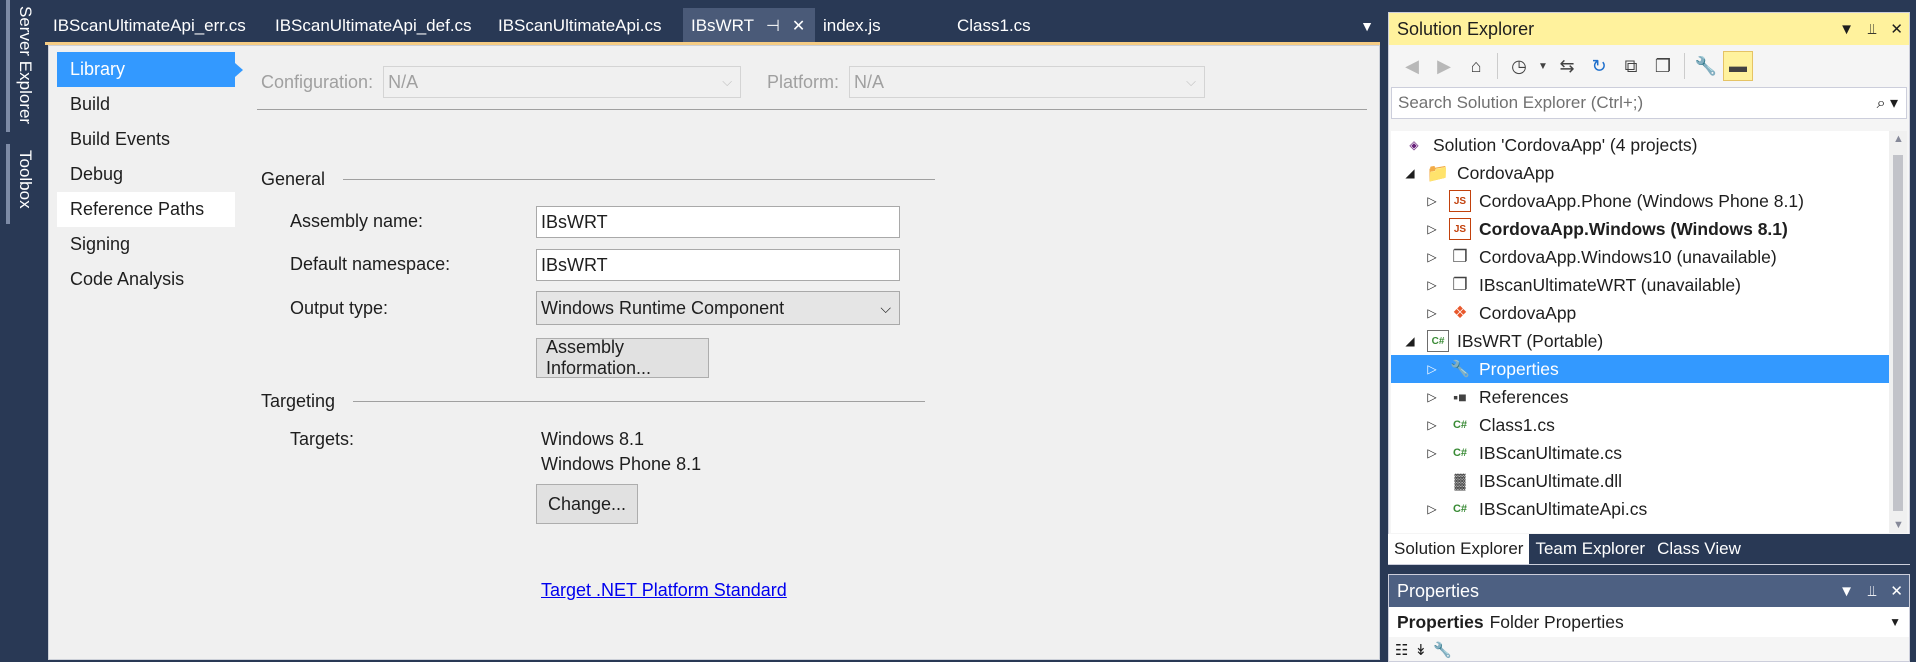  I want to click on tab-overflow-dropdown-icon: ▼, so click(1367, 26).